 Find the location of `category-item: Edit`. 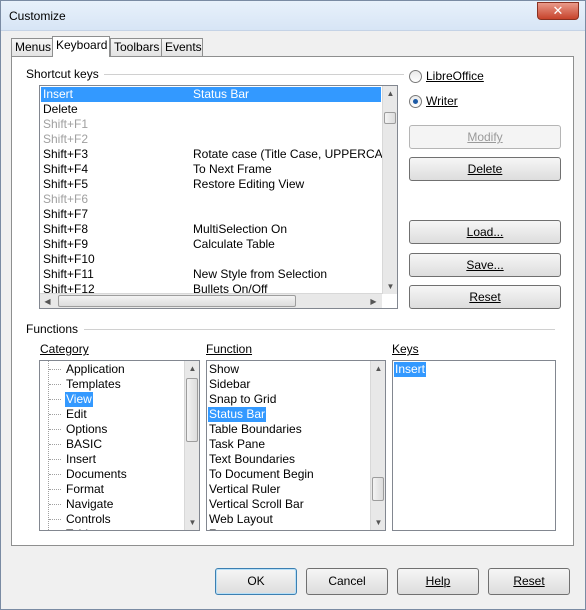

category-item: Edit is located at coordinates (76, 414).